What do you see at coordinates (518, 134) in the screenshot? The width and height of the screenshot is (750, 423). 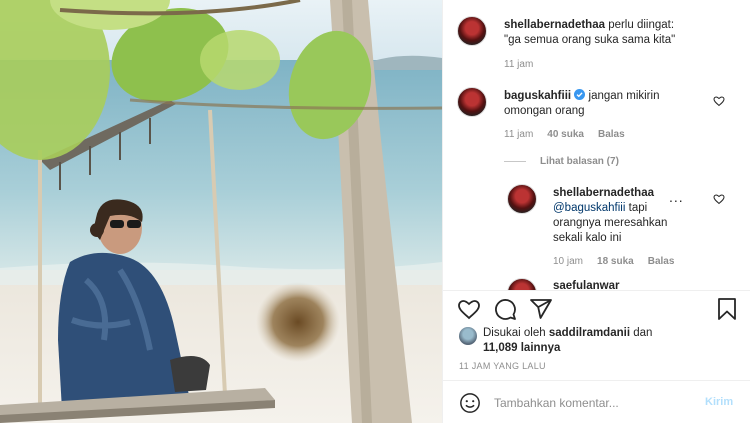 I see `comment-age: 11 jam` at bounding box center [518, 134].